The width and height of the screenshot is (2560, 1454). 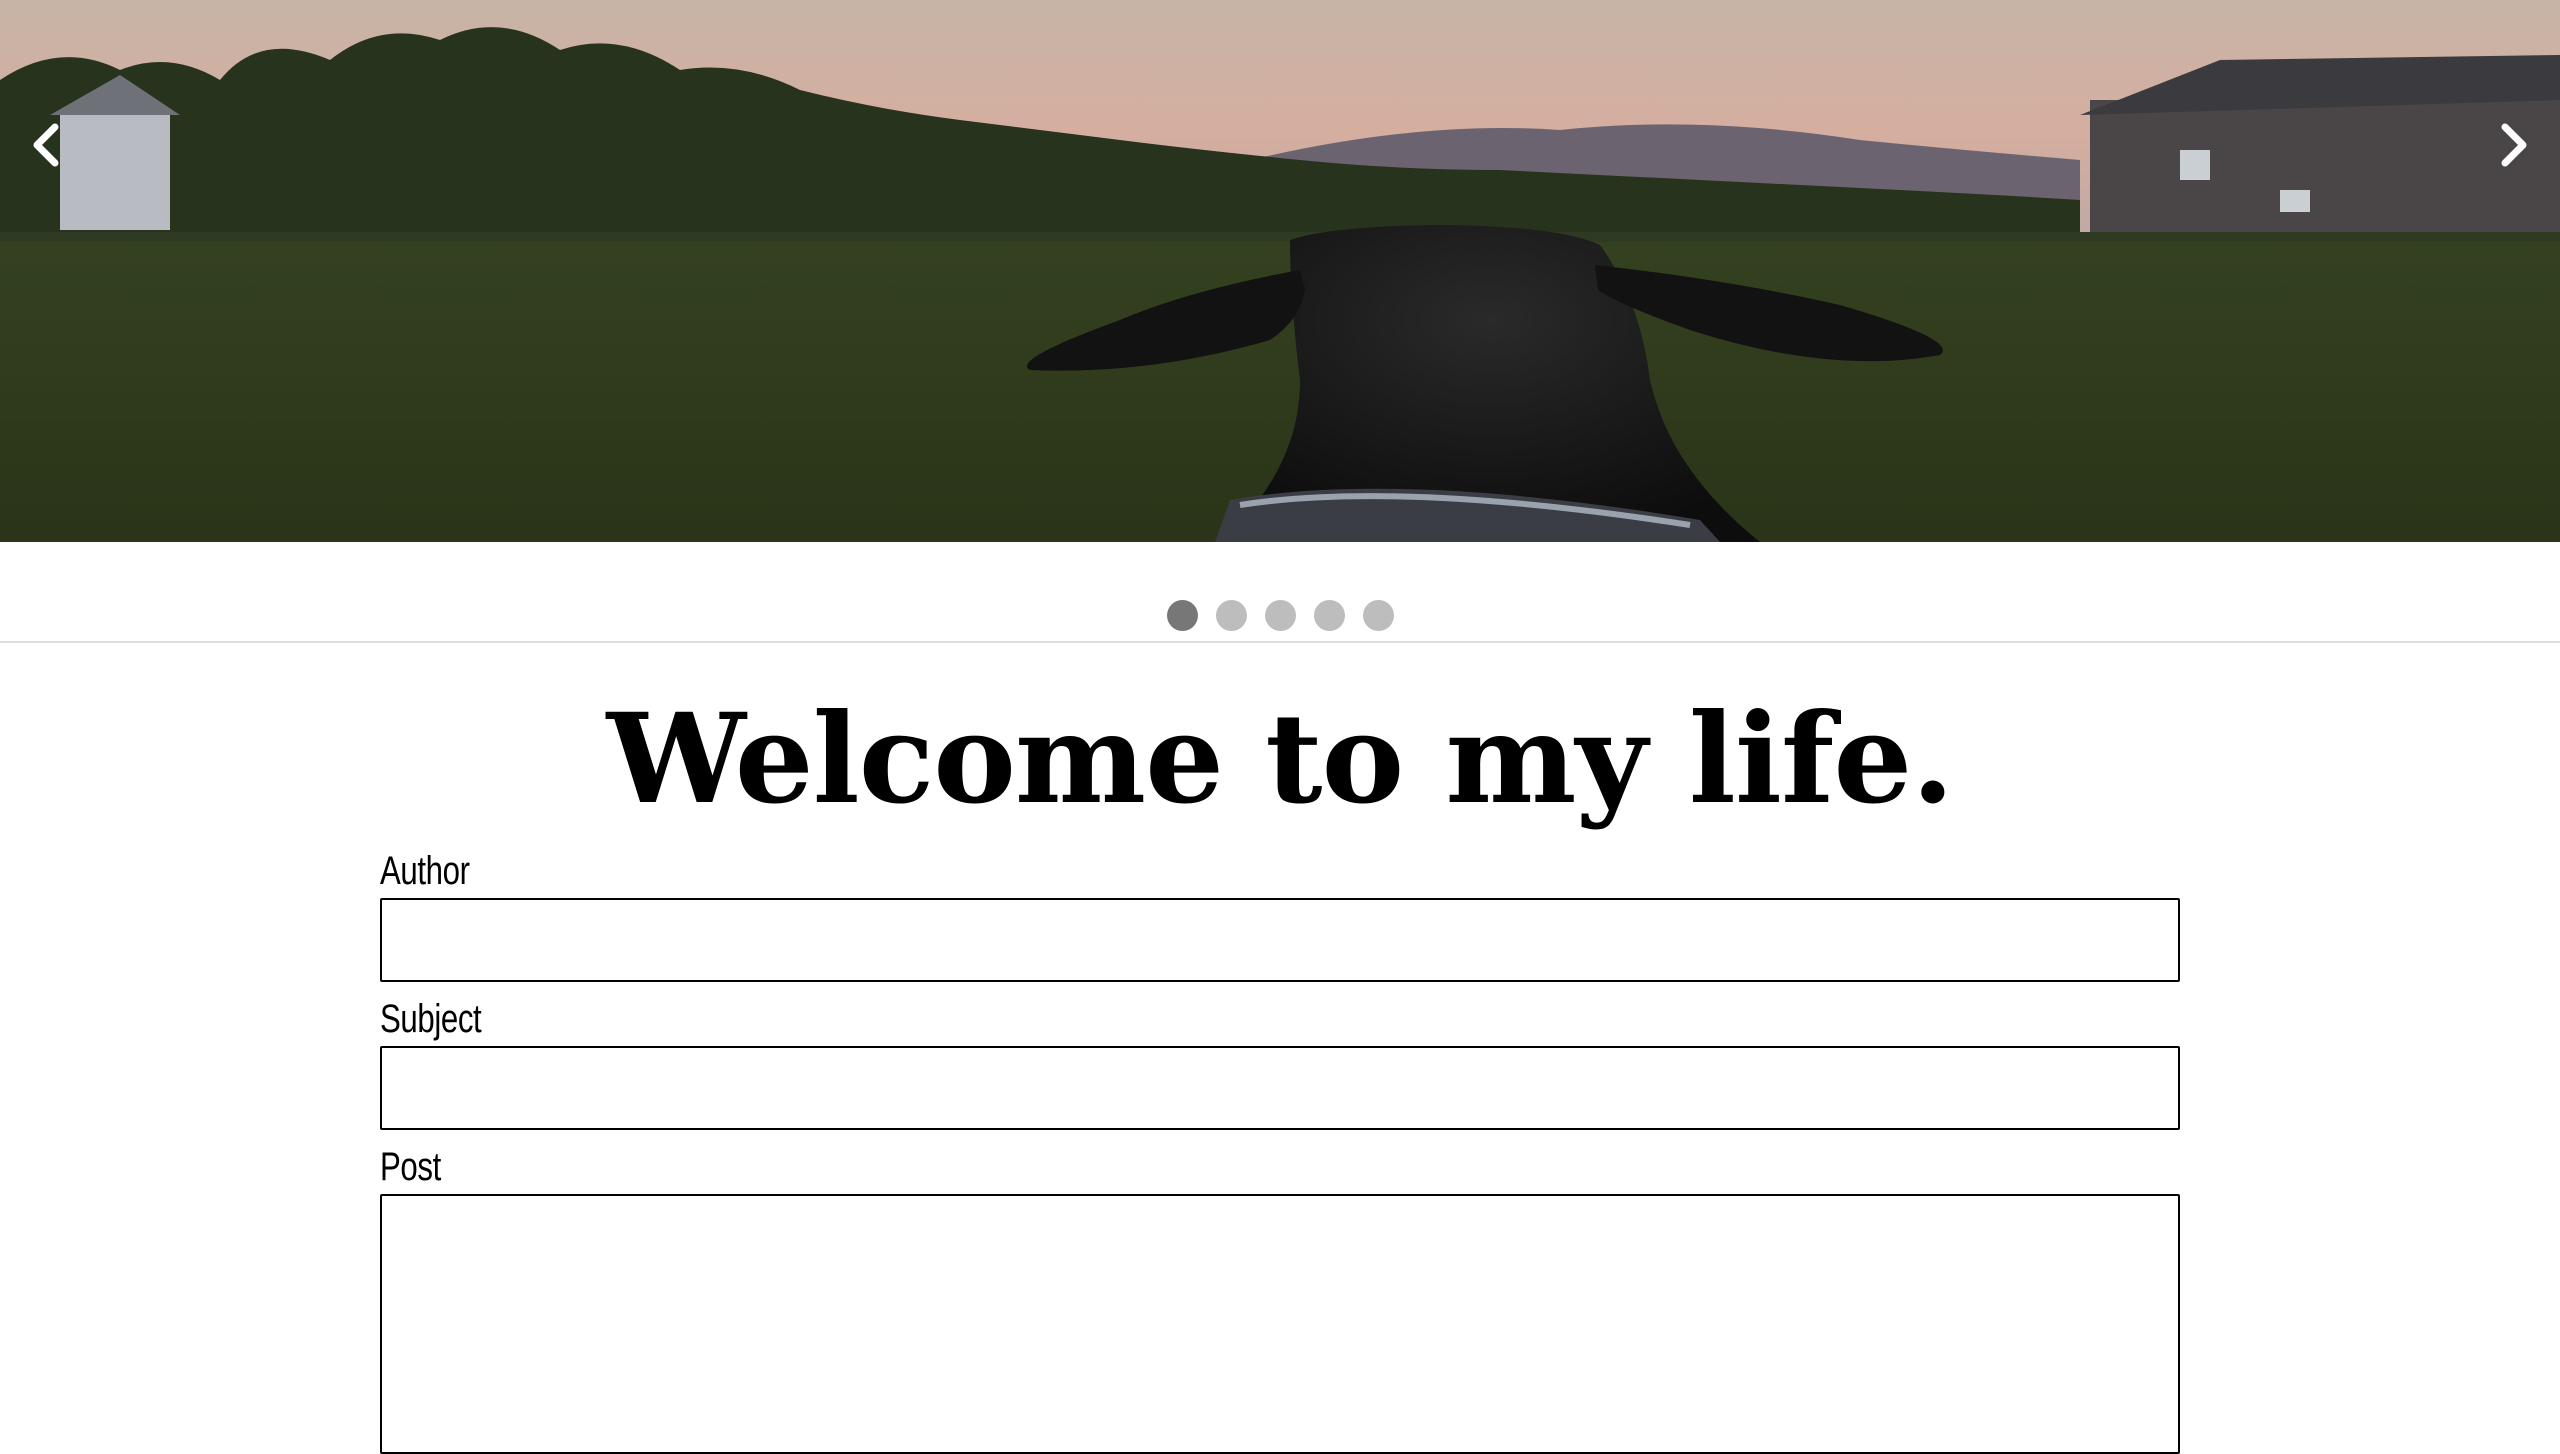 I want to click on chevron-left-icon, so click(x=46, y=145).